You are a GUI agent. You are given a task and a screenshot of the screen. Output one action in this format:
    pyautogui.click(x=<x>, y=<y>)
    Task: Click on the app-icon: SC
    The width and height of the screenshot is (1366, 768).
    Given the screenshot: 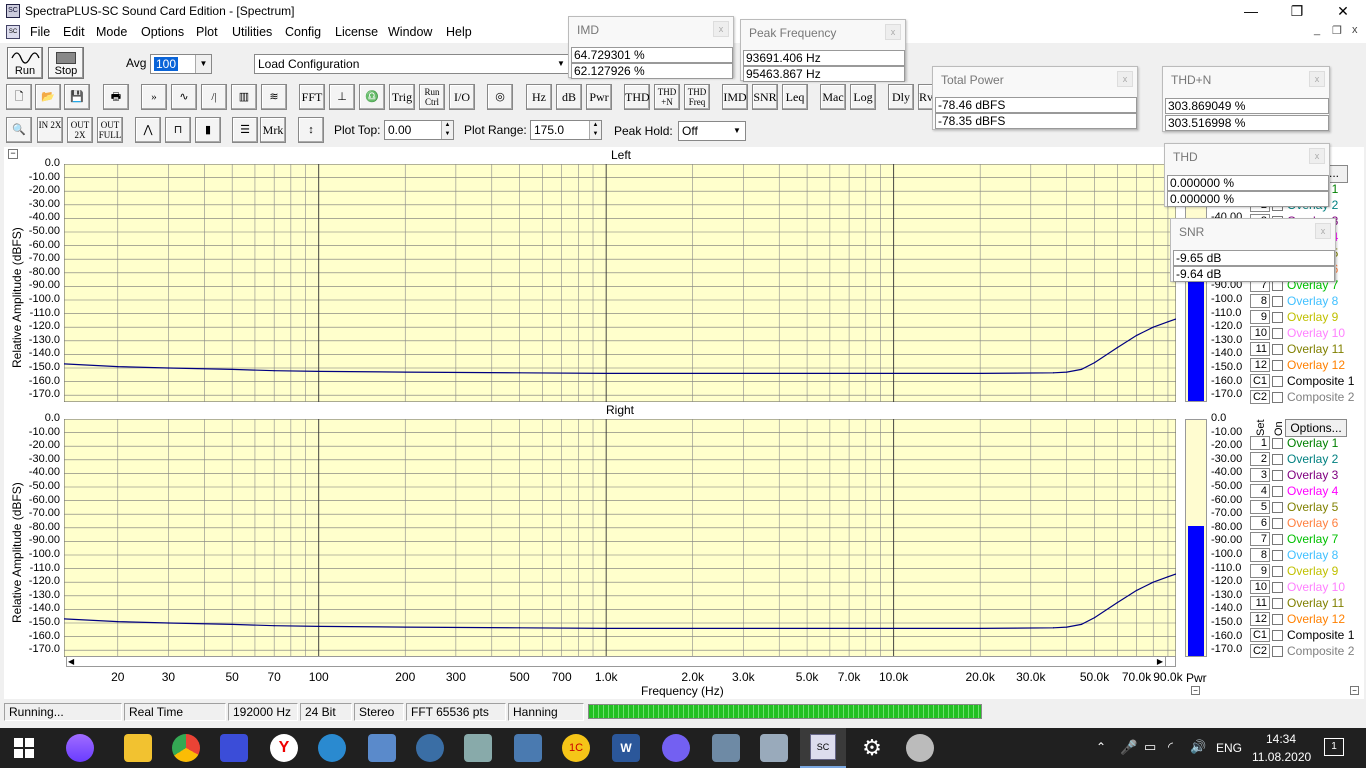 What is the action you would take?
    pyautogui.click(x=13, y=11)
    